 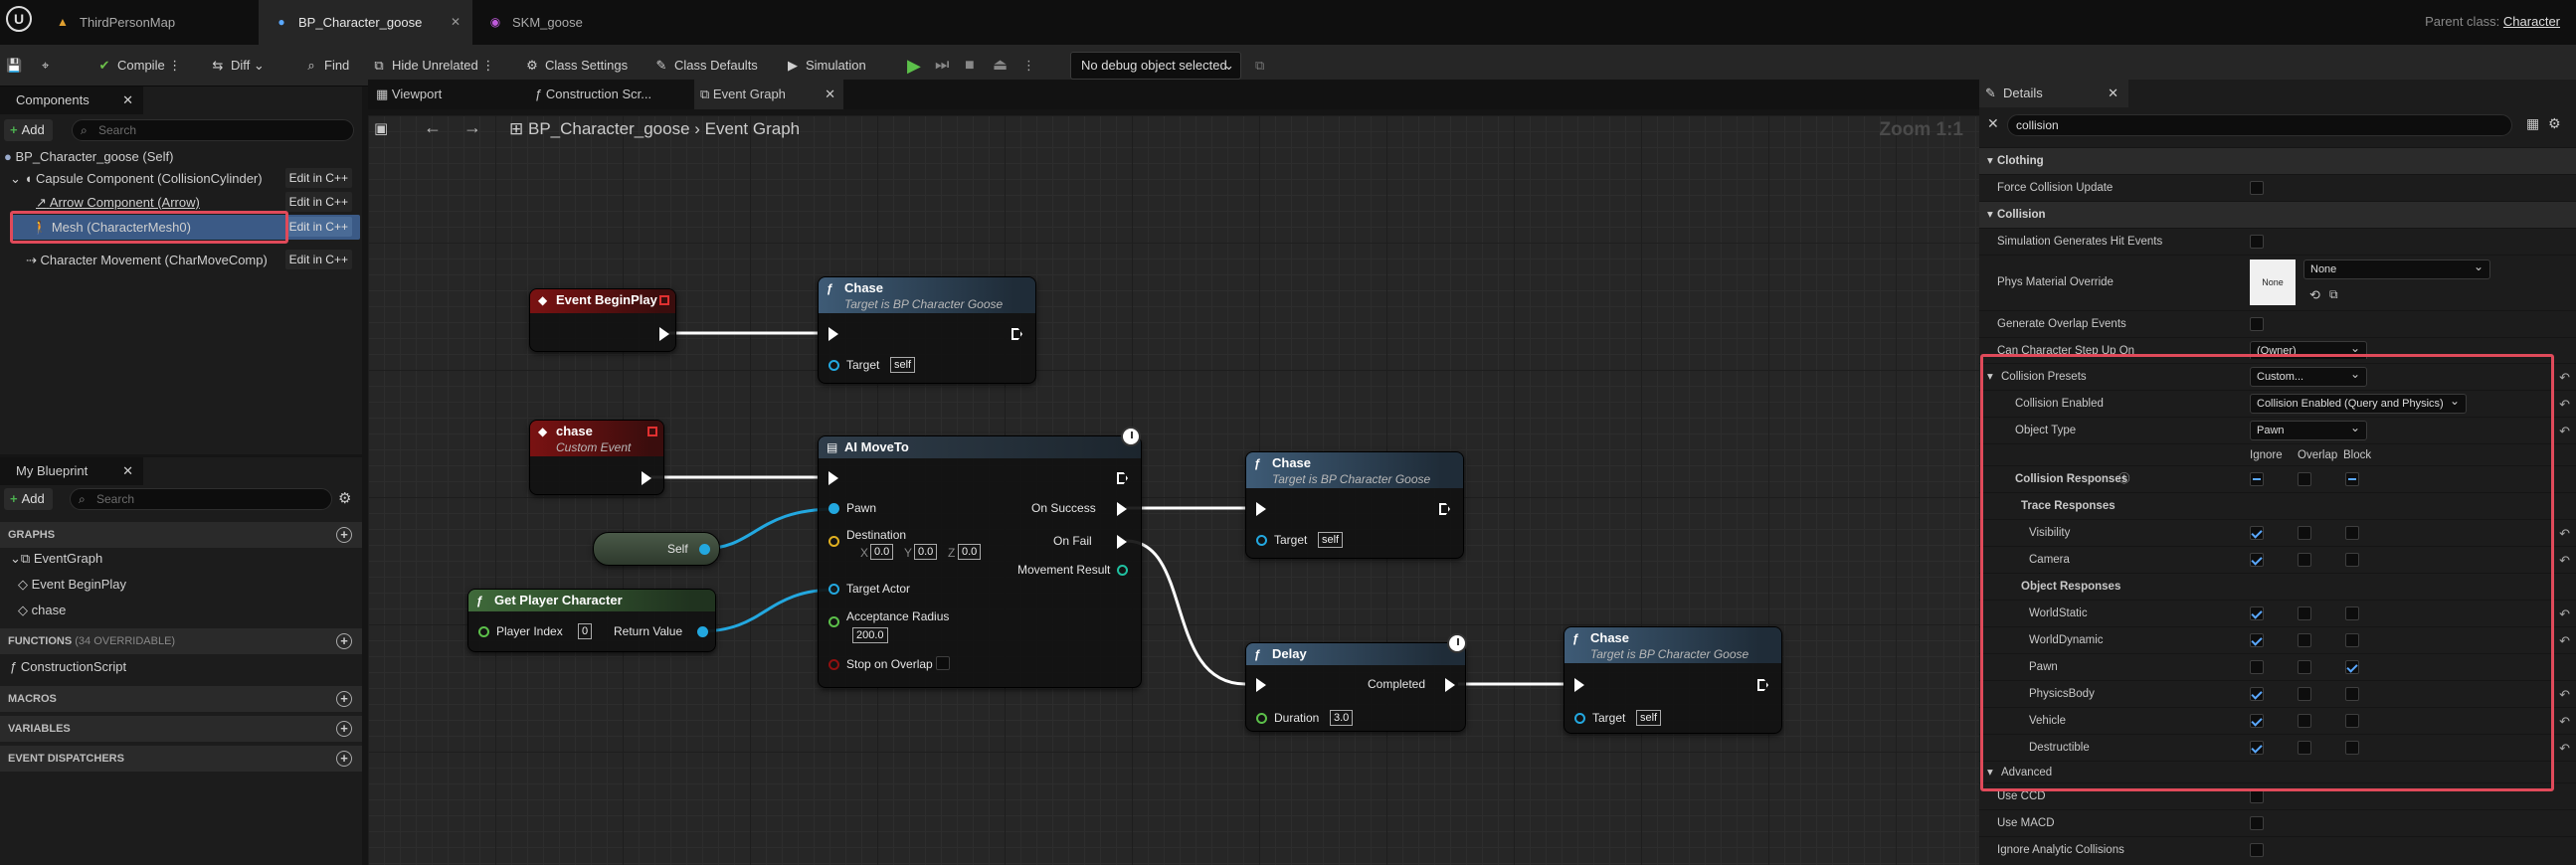 I want to click on function-constructionscript: ƒ ConstructionScript, so click(x=68, y=667).